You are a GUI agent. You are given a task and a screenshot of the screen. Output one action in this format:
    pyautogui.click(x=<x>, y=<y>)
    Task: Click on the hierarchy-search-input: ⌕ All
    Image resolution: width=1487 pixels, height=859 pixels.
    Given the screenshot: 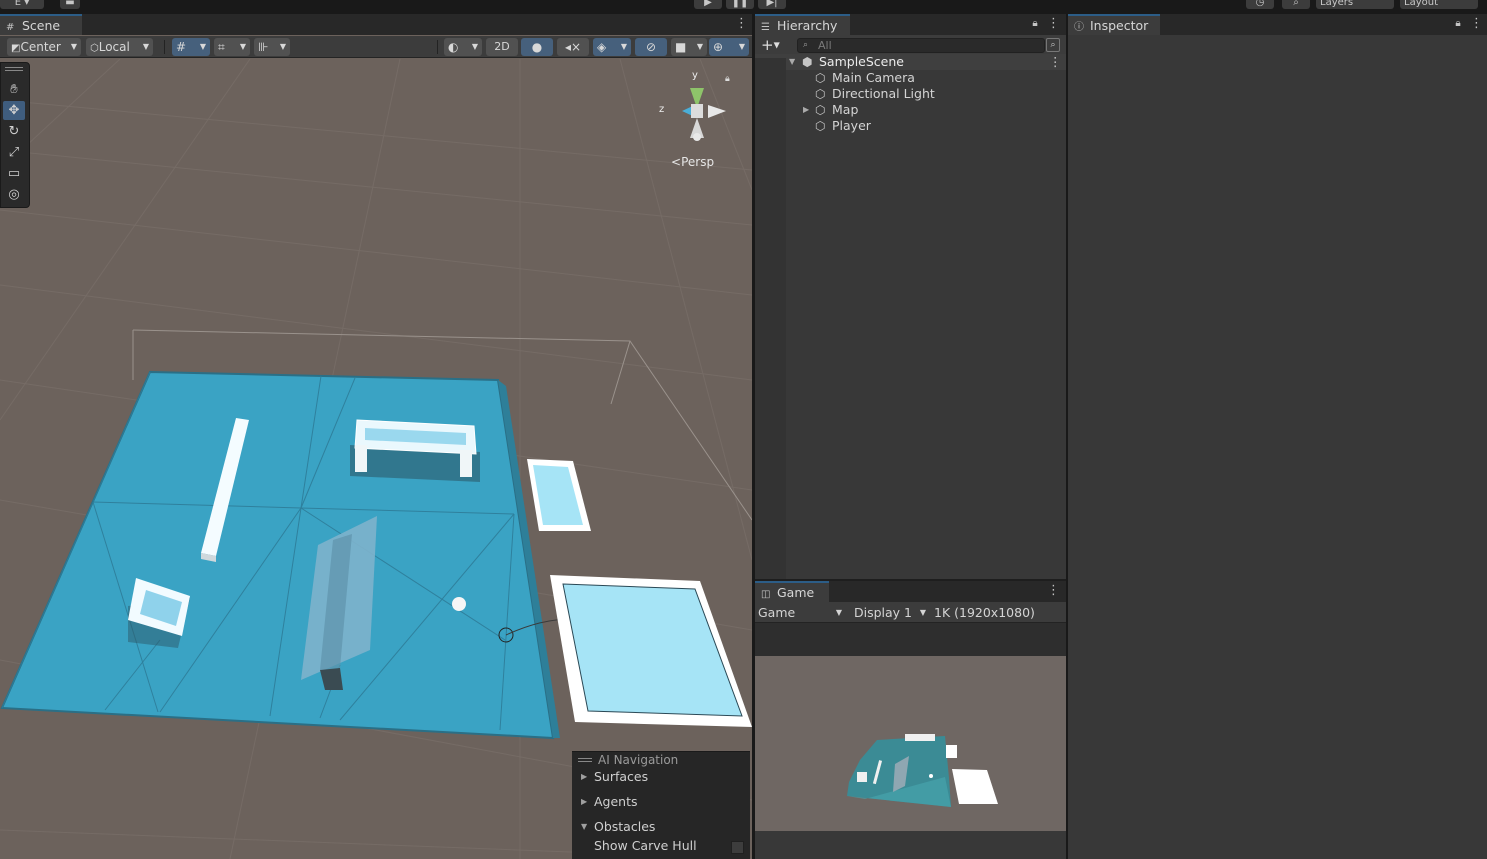 What is the action you would take?
    pyautogui.click(x=921, y=45)
    